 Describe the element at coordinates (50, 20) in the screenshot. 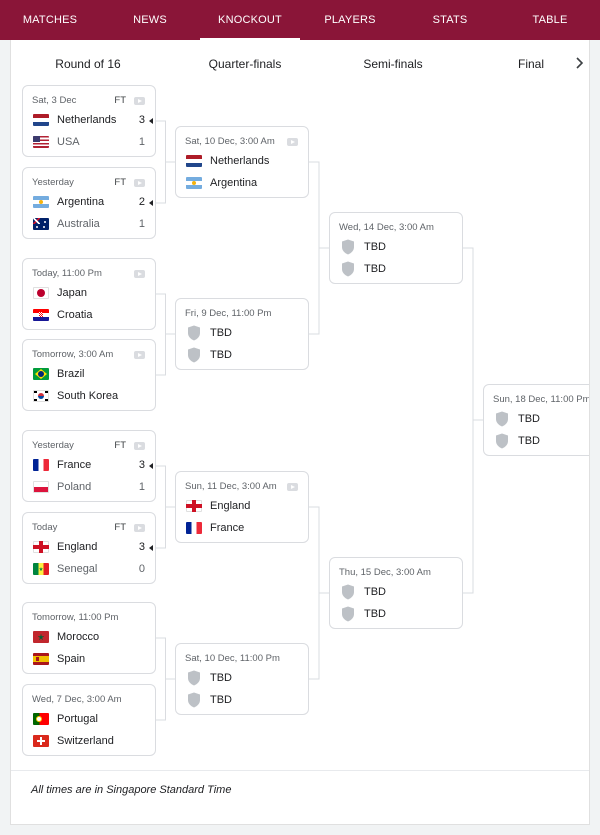

I see `tab-matches: MATCHES` at that location.